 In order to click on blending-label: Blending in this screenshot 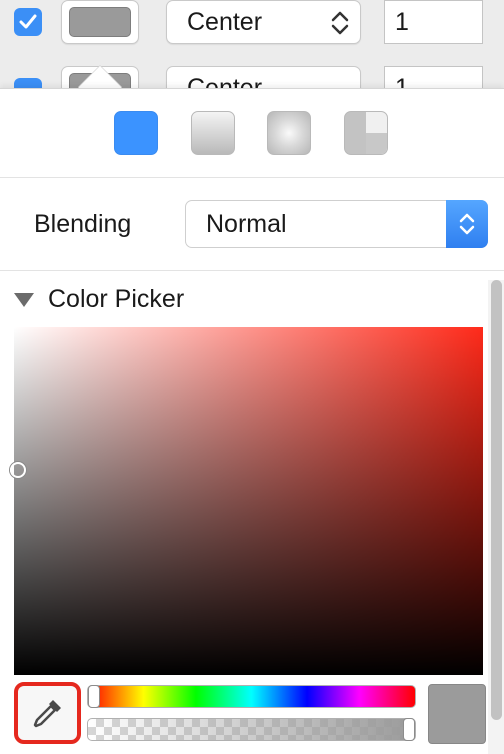, I will do `click(83, 224)`.